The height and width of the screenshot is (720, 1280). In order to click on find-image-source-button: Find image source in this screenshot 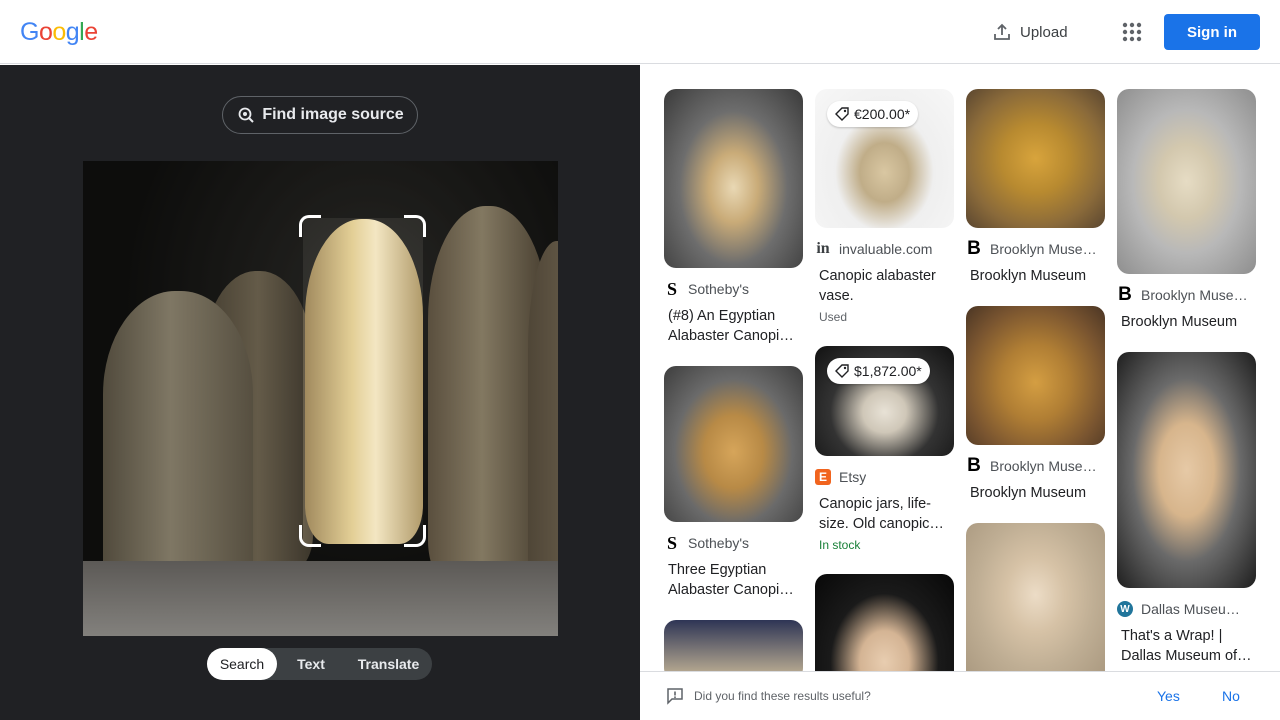, I will do `click(320, 115)`.